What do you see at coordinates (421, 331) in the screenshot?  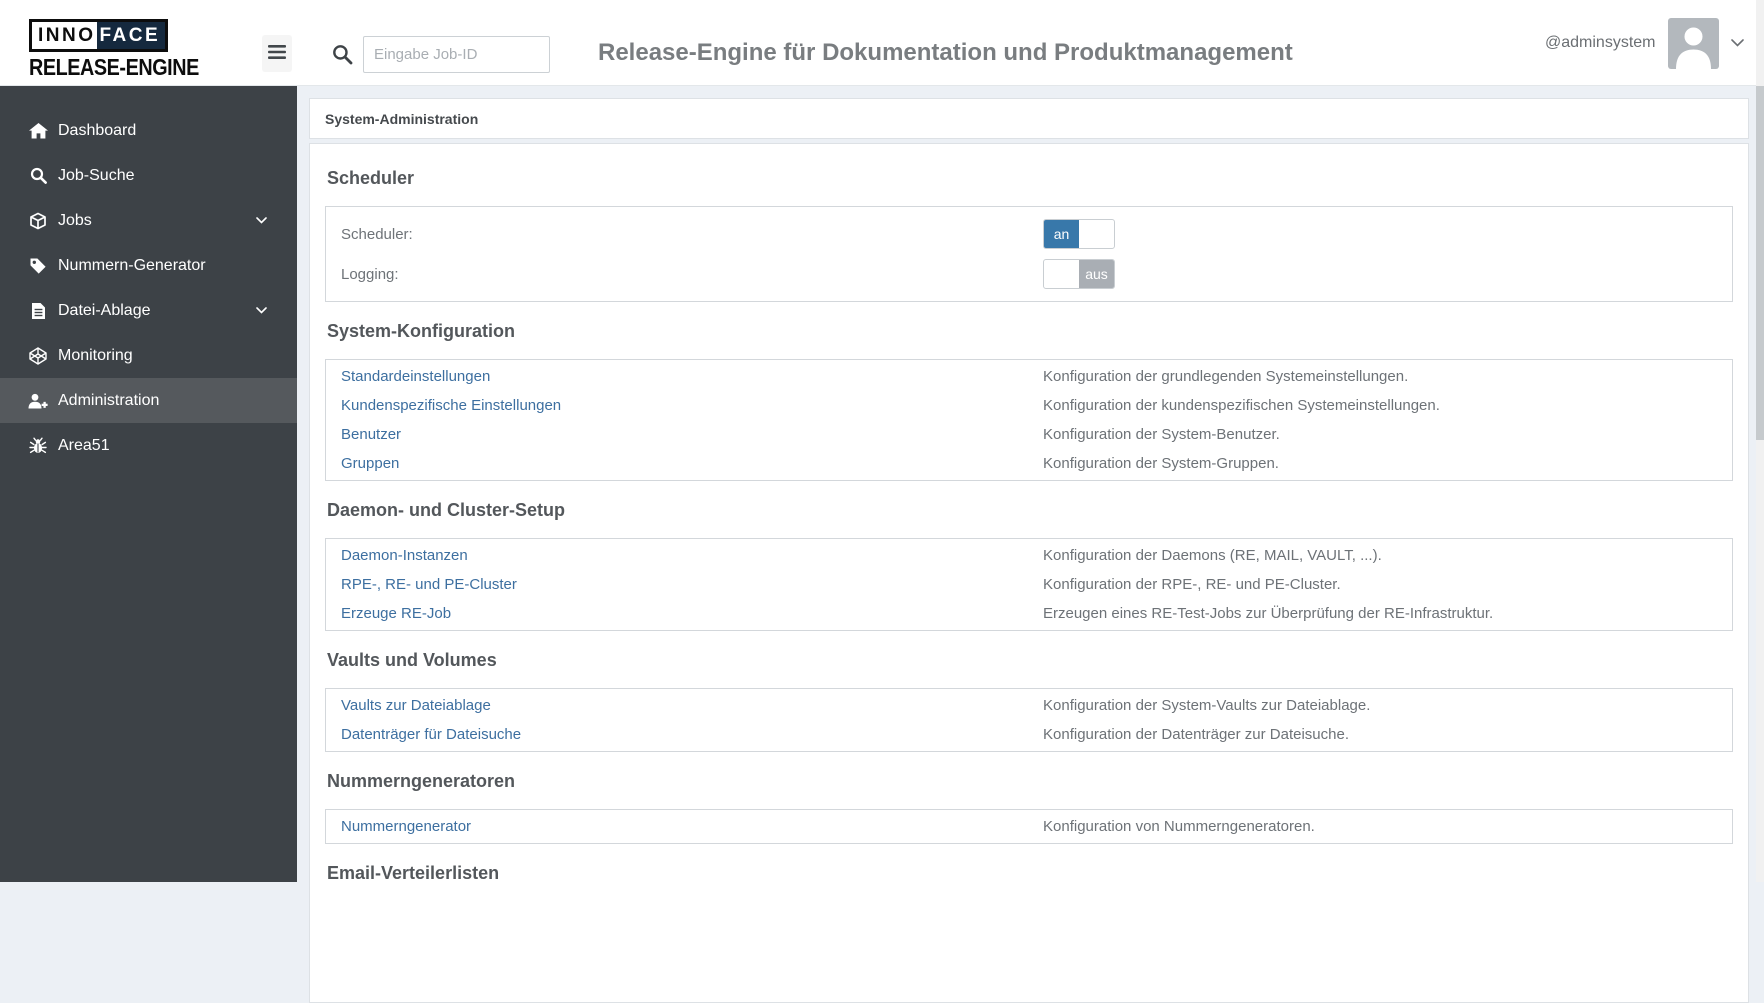 I see `section-title-system-konfiguration: System-Konfiguration` at bounding box center [421, 331].